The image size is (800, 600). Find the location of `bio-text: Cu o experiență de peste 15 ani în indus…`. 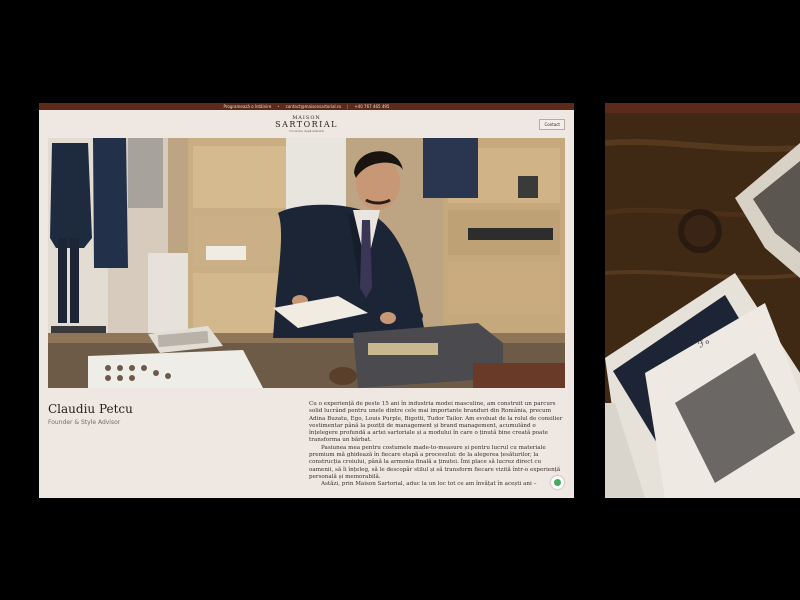

bio-text: Cu o experiență de peste 15 ani în indus… is located at coordinates (436, 445).